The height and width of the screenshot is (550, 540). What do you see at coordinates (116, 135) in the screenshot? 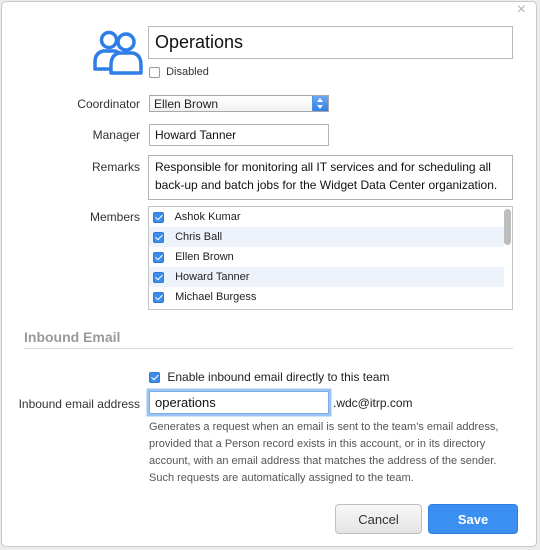
I see `manager-label: Manager` at bounding box center [116, 135].